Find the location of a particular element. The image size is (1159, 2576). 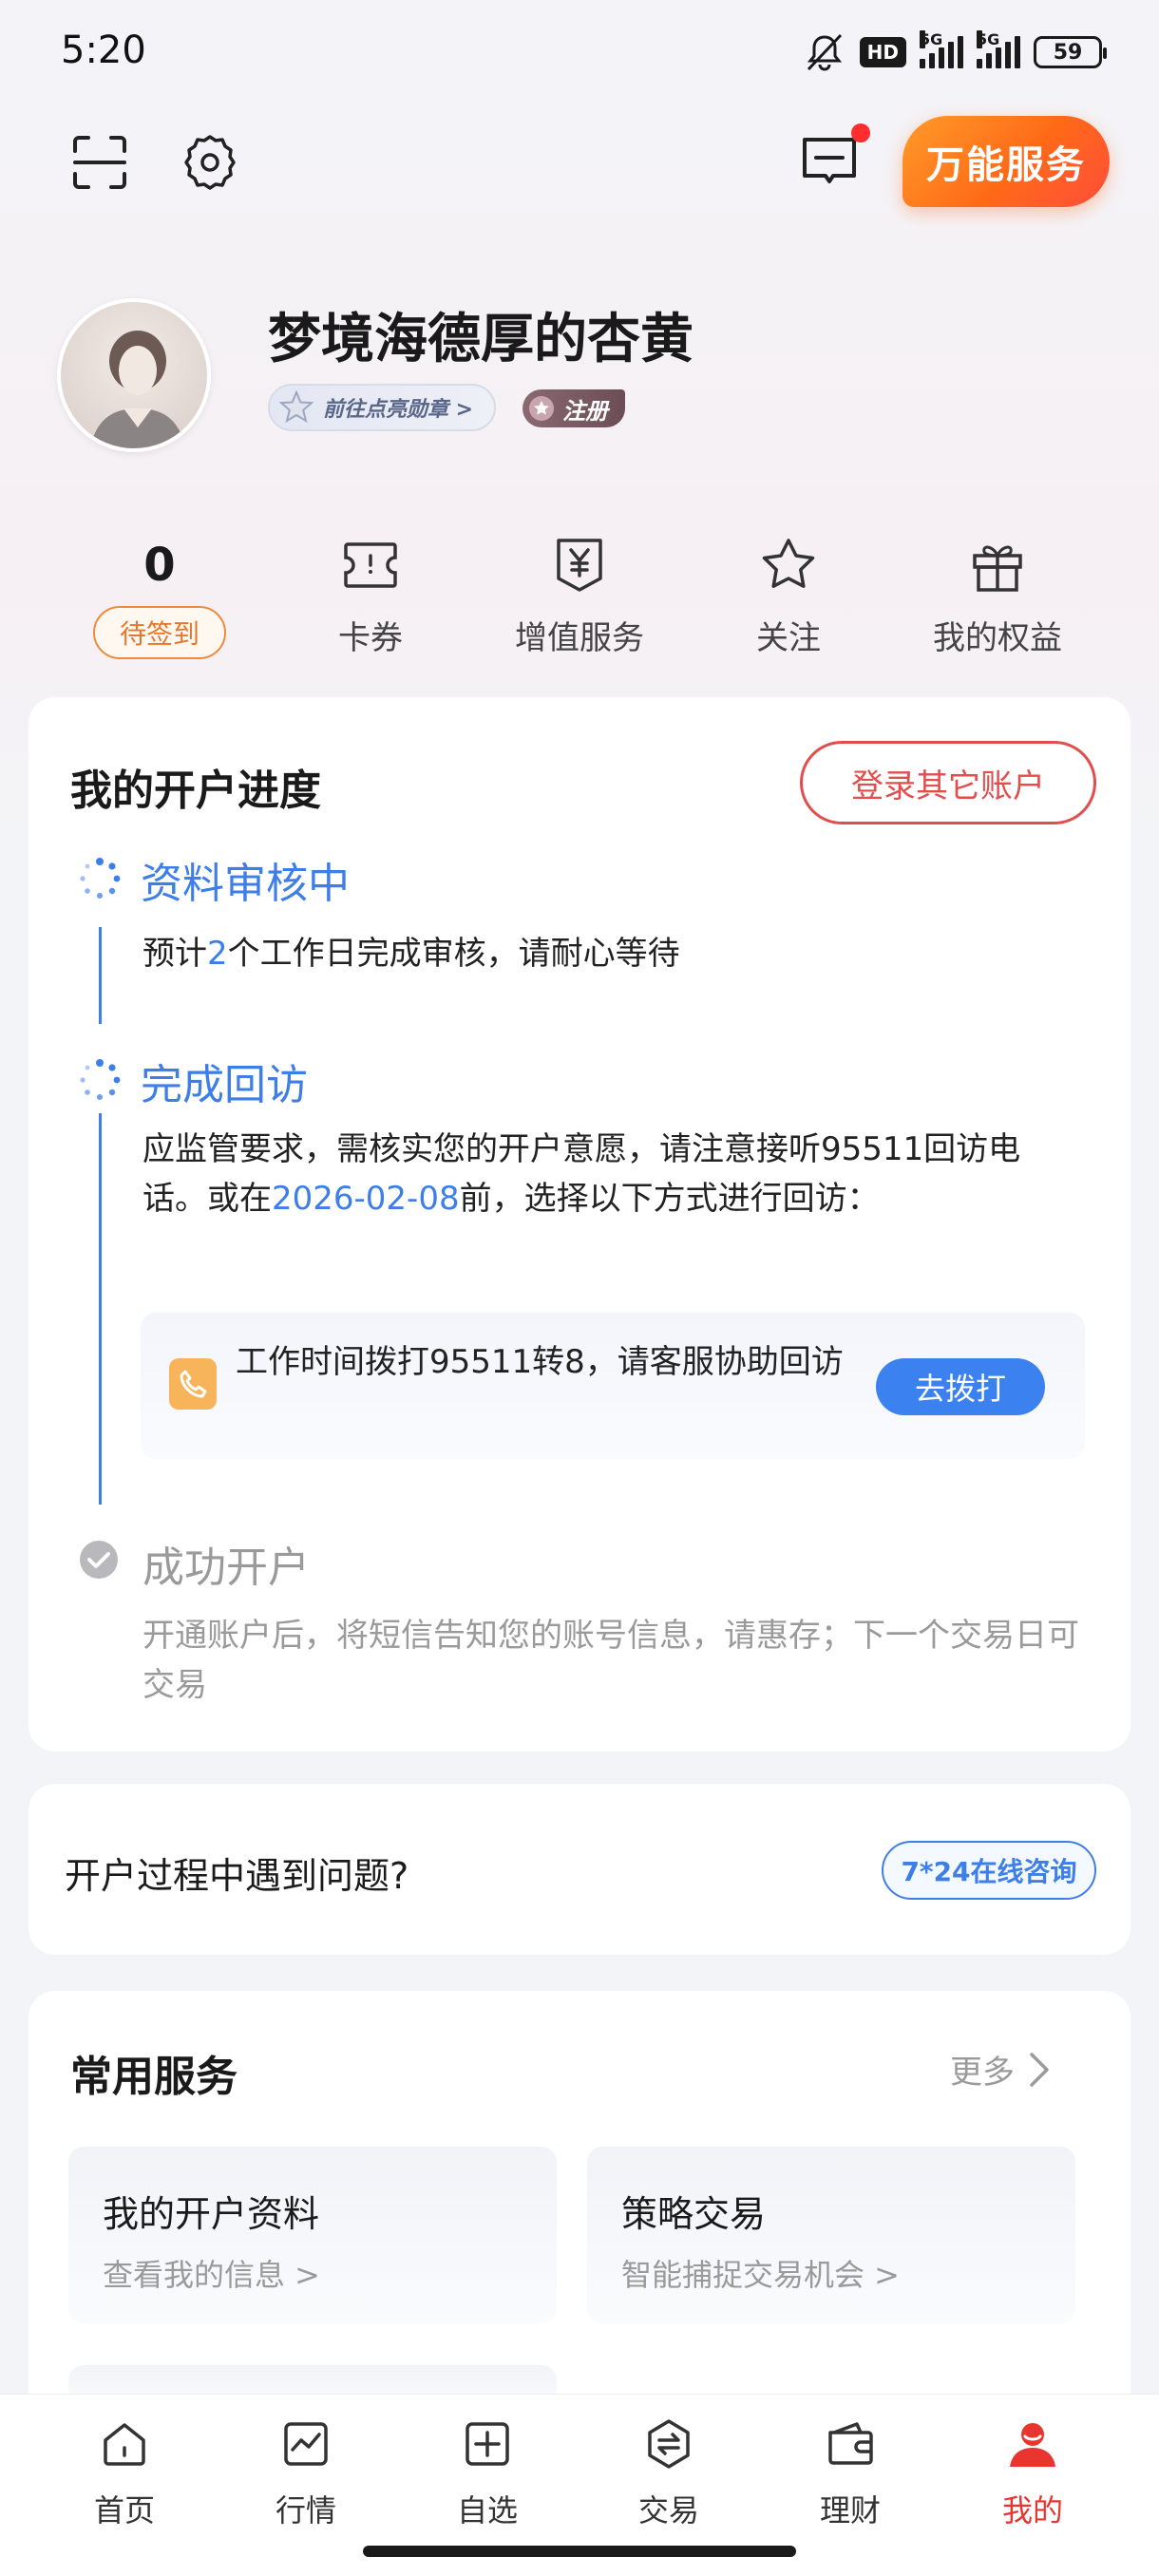

nav-trade-label: 交易 is located at coordinates (668, 2510).